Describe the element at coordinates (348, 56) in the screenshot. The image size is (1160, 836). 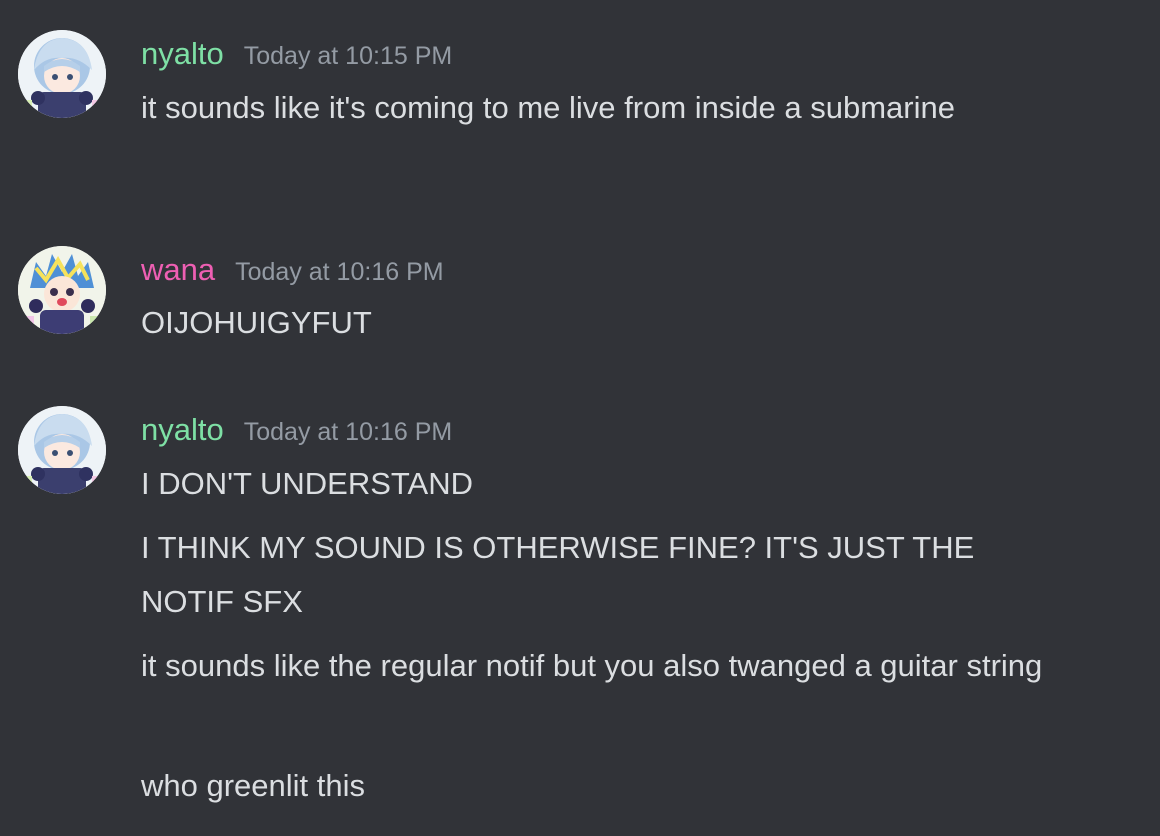
I see `timestamp: Today at 10:15 PM` at that location.